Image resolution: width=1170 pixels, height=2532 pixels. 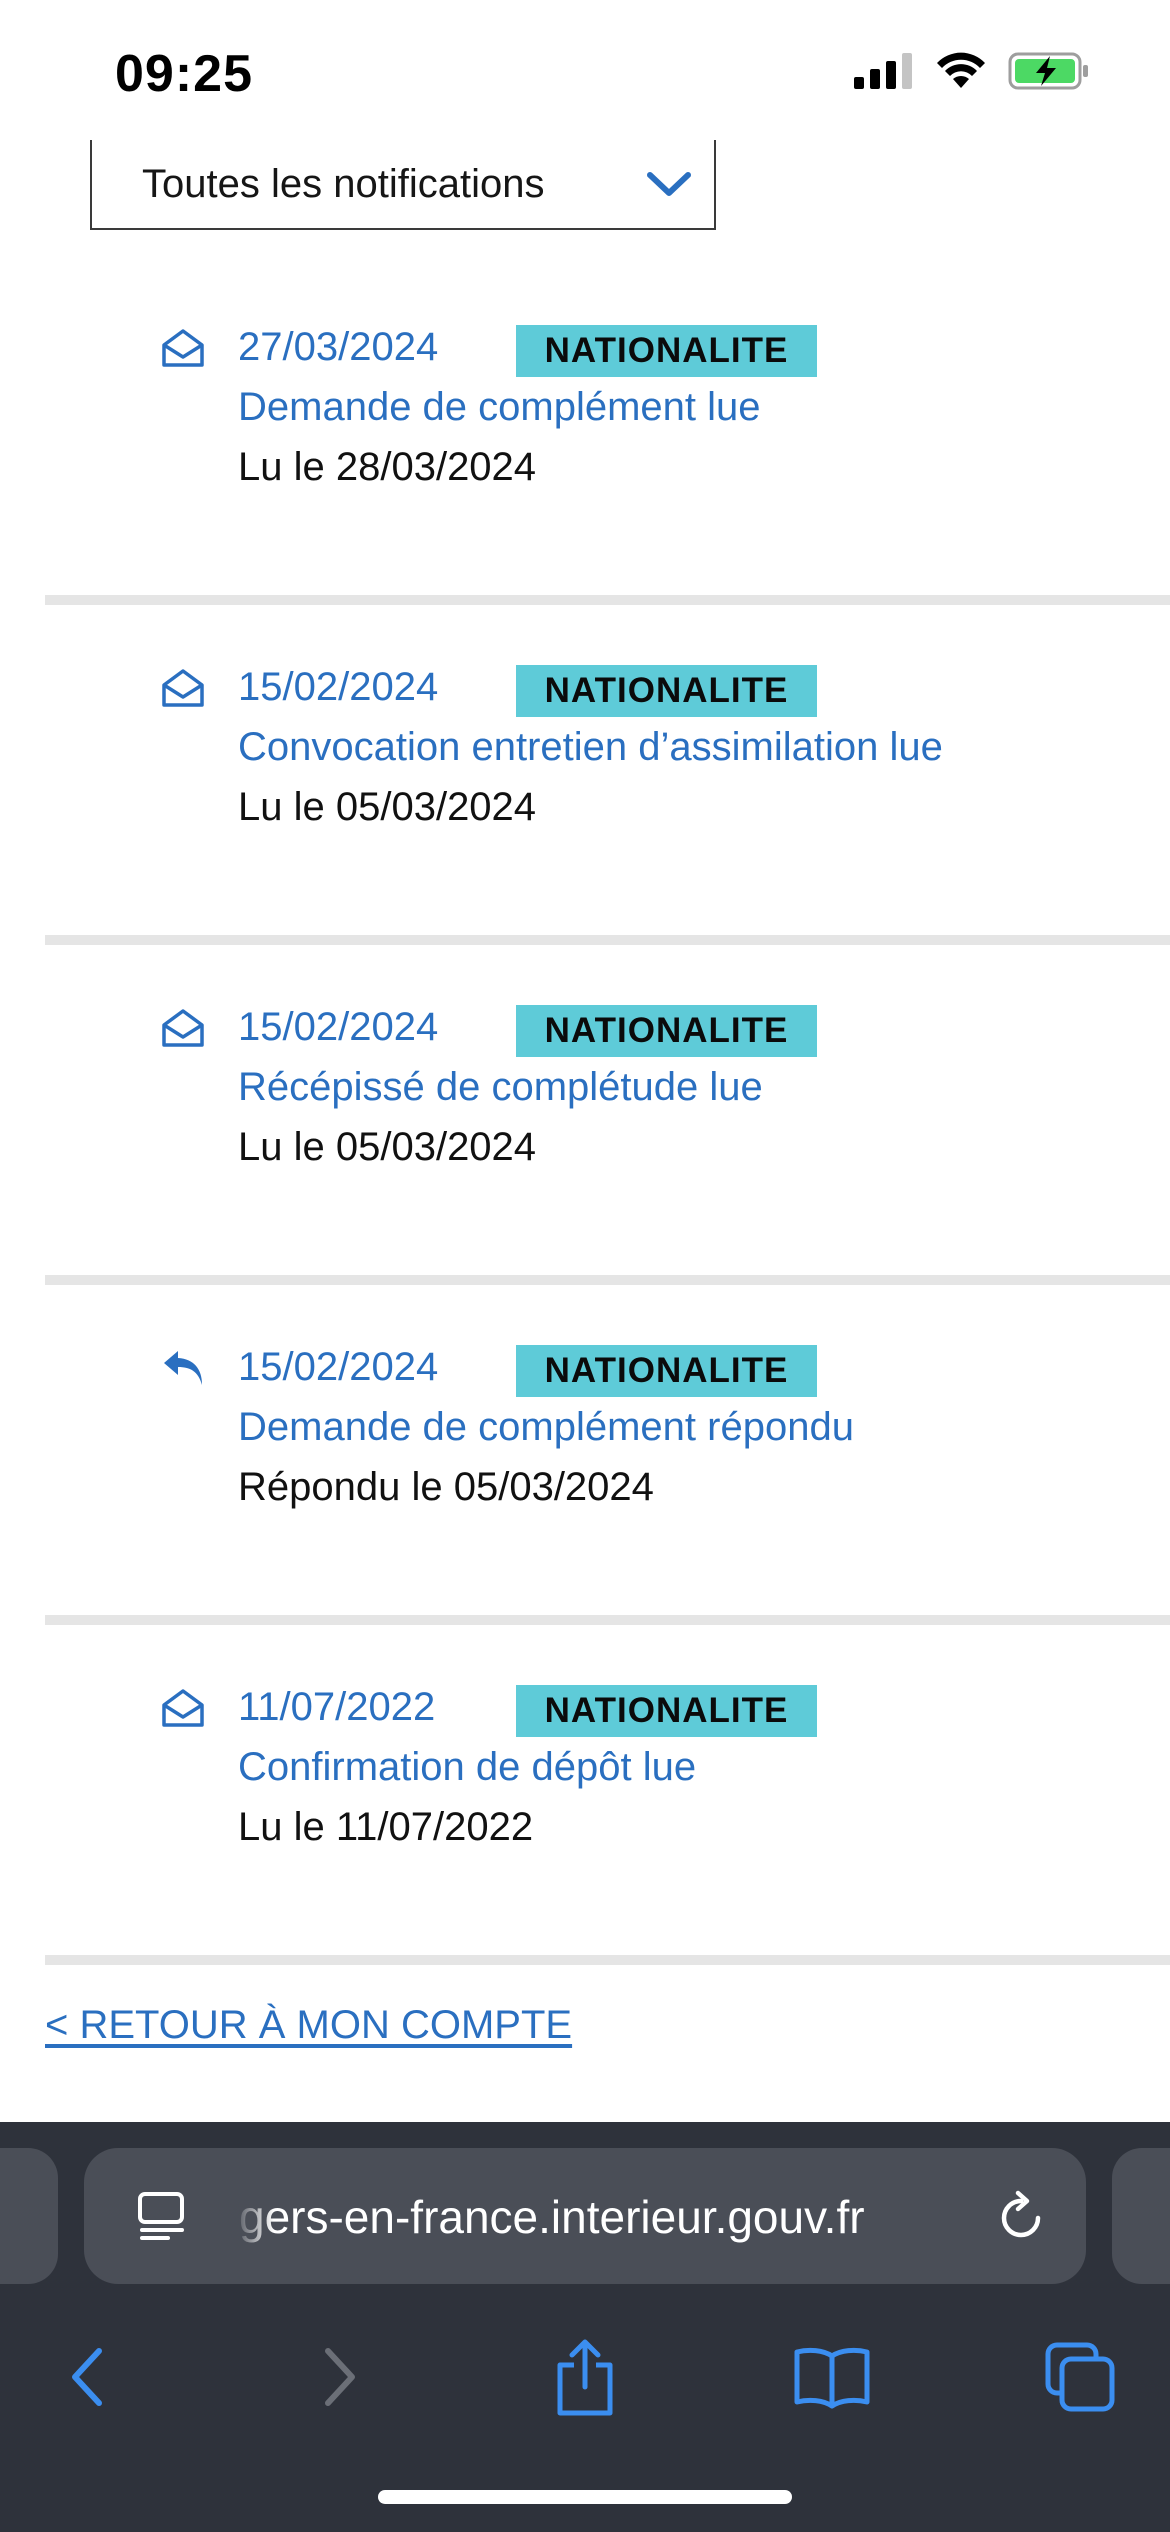 I want to click on tabs-icon, so click(x=1080, y=2377).